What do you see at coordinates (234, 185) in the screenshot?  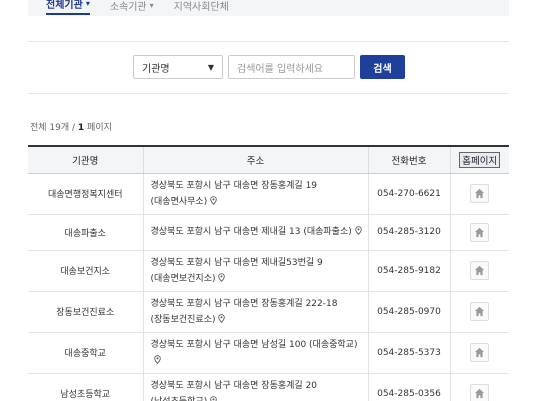 I see `address-line: 경상북도 포항시 남구 대송면 장동홍계길 19` at bounding box center [234, 185].